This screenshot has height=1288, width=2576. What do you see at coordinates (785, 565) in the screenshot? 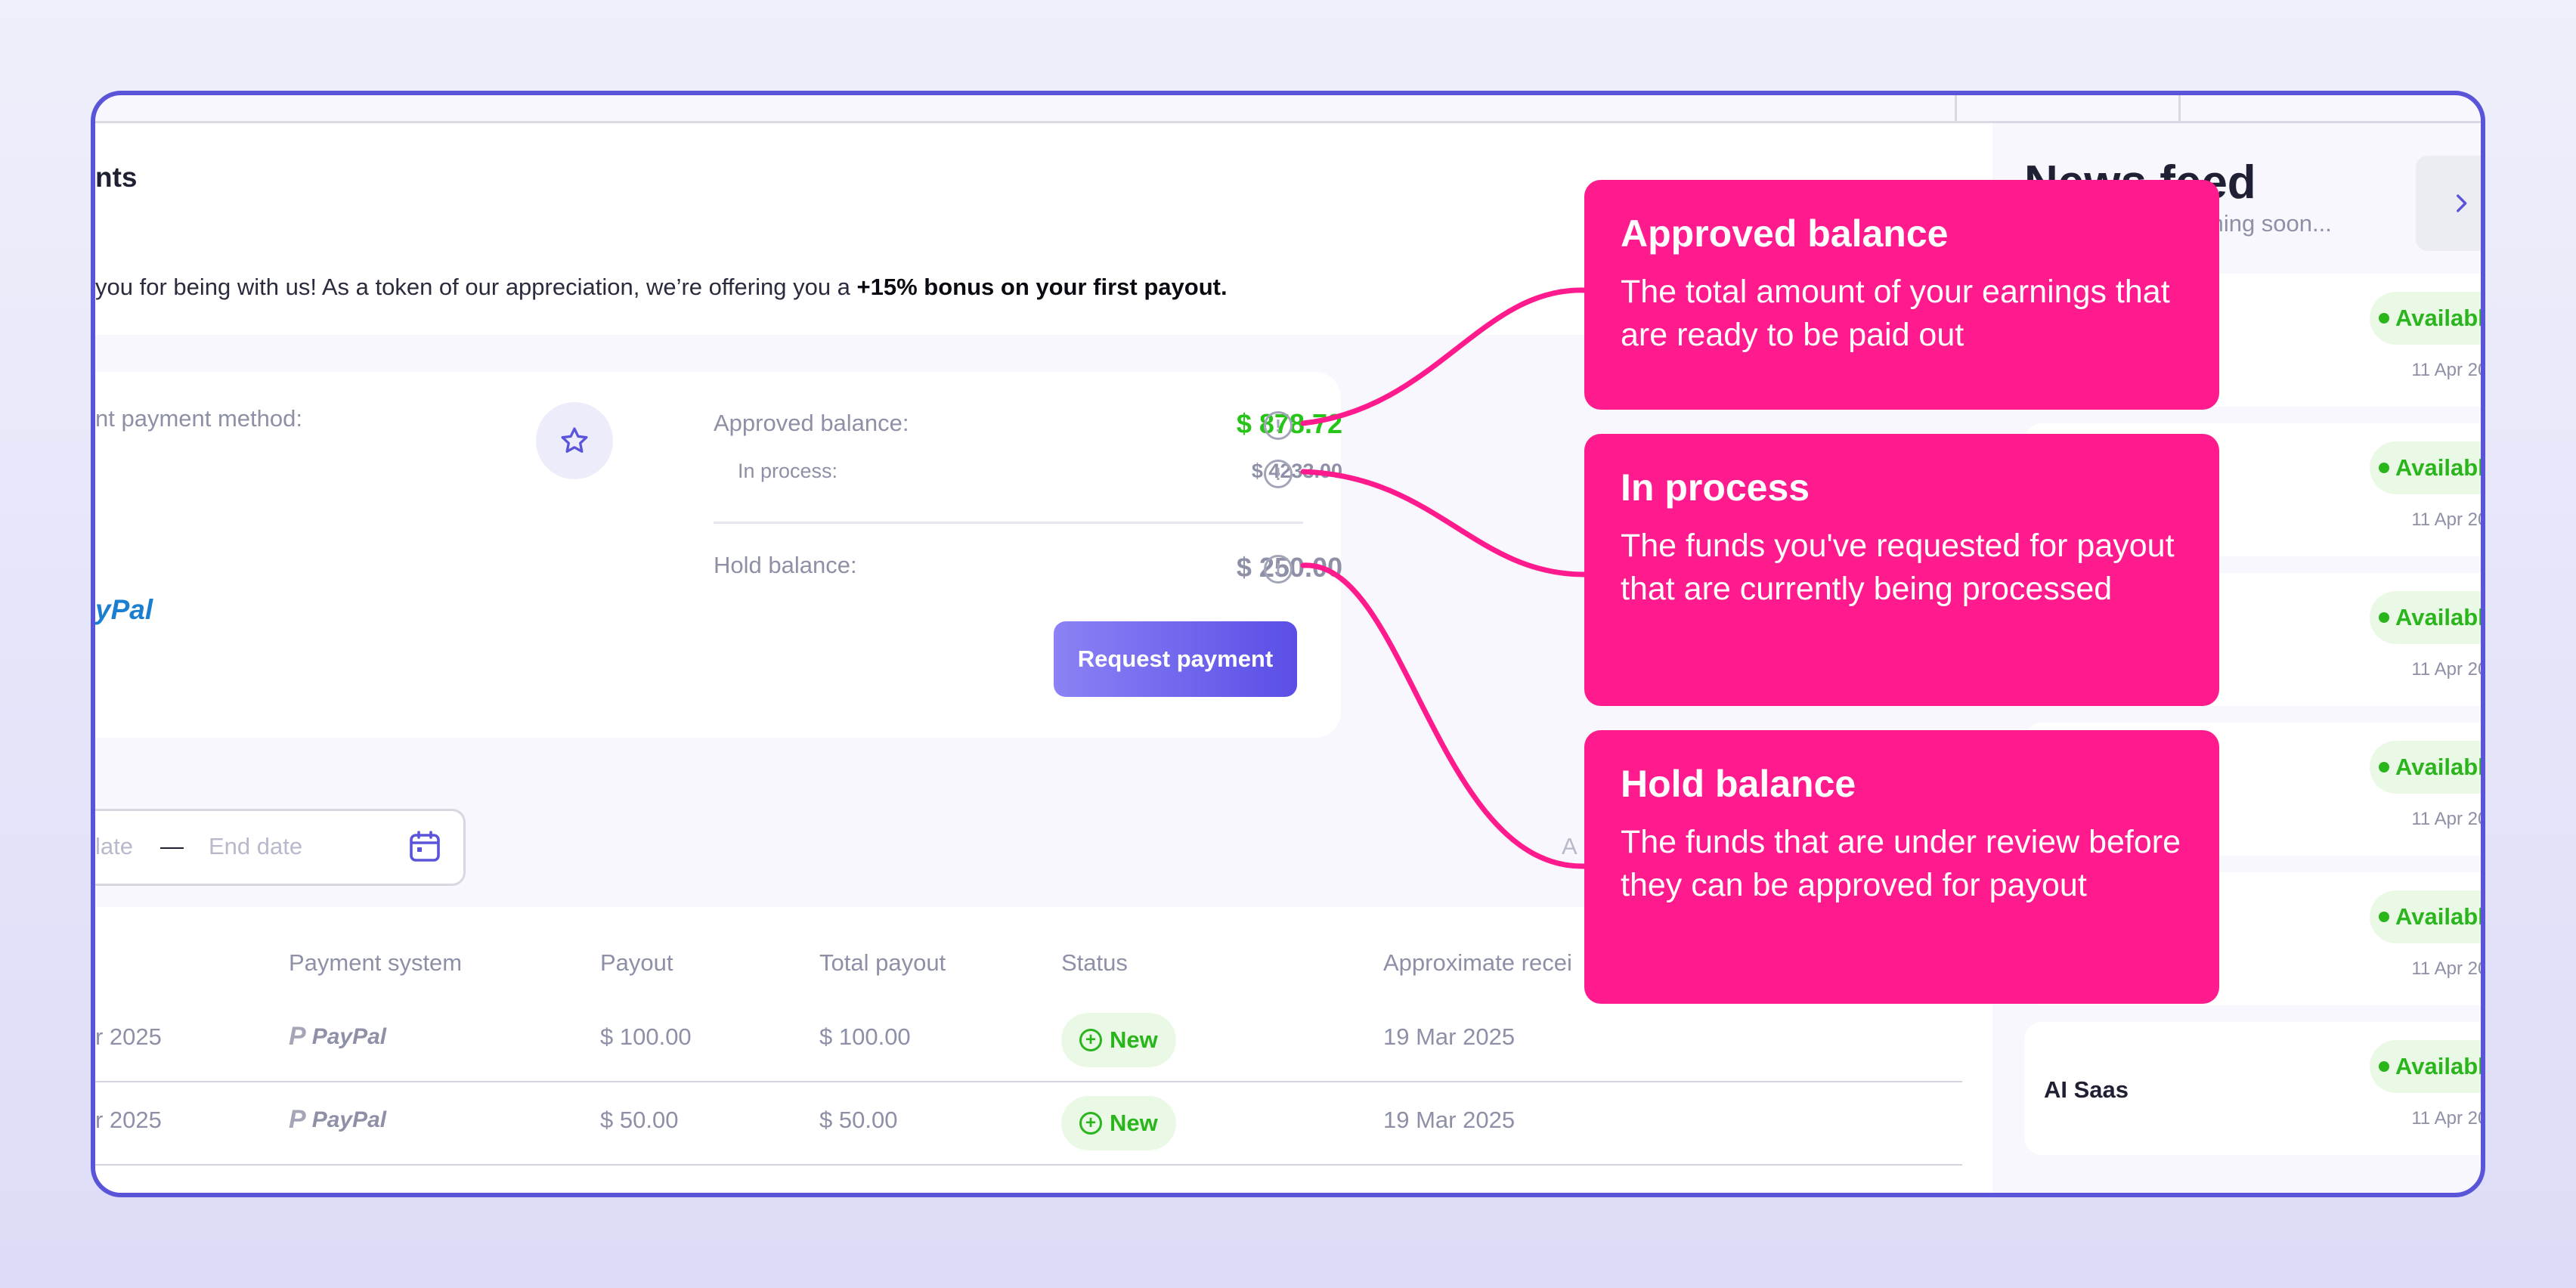
I see `hold-balance-label: Hold balance:` at bounding box center [785, 565].